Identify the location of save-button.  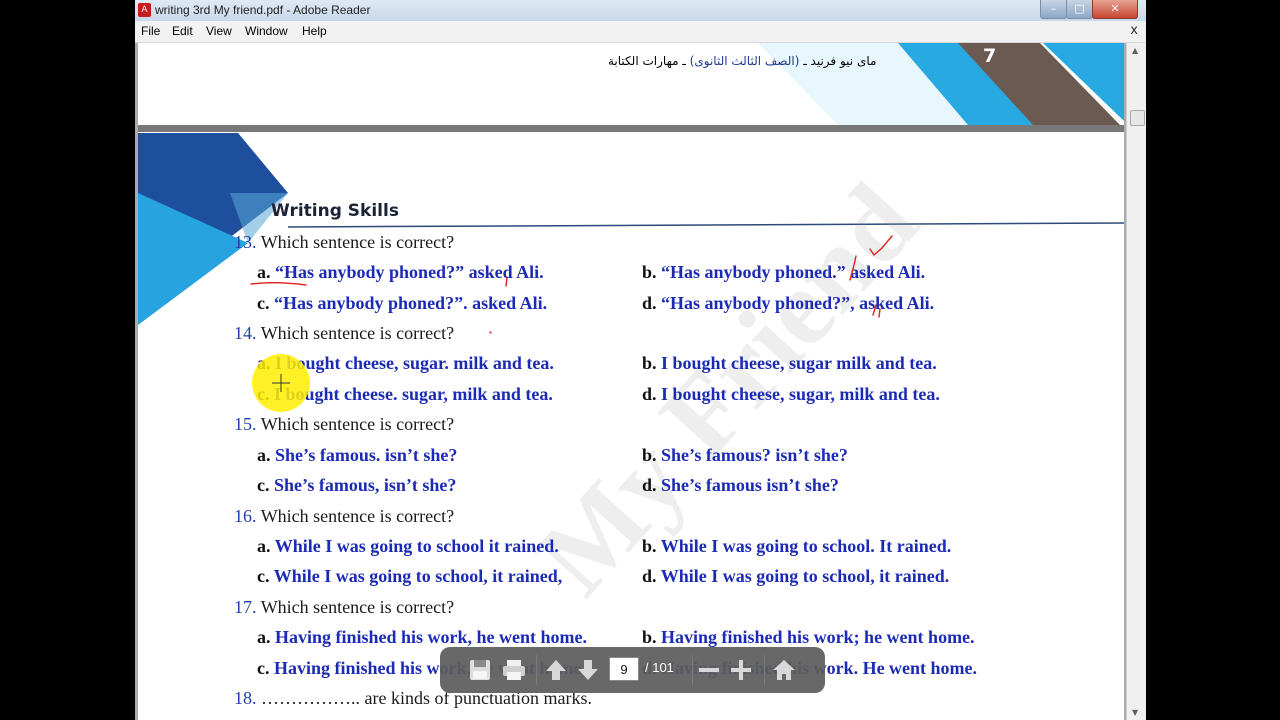
(480, 670).